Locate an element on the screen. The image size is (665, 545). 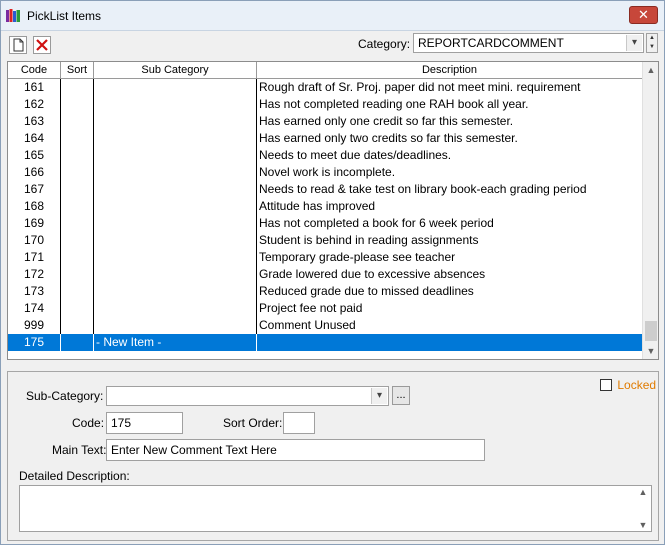
cell-code: 162 is located at coordinates (34, 104).